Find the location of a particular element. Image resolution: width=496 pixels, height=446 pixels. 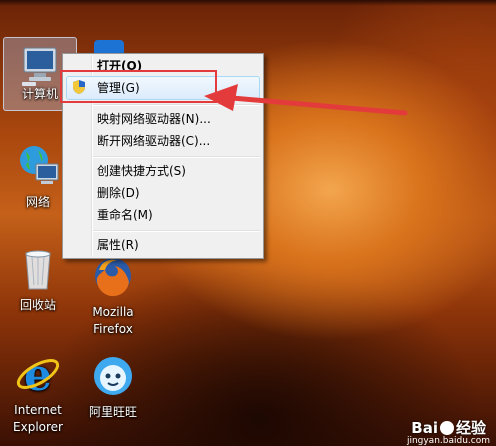

network-globe-icon is located at coordinates (38, 166).